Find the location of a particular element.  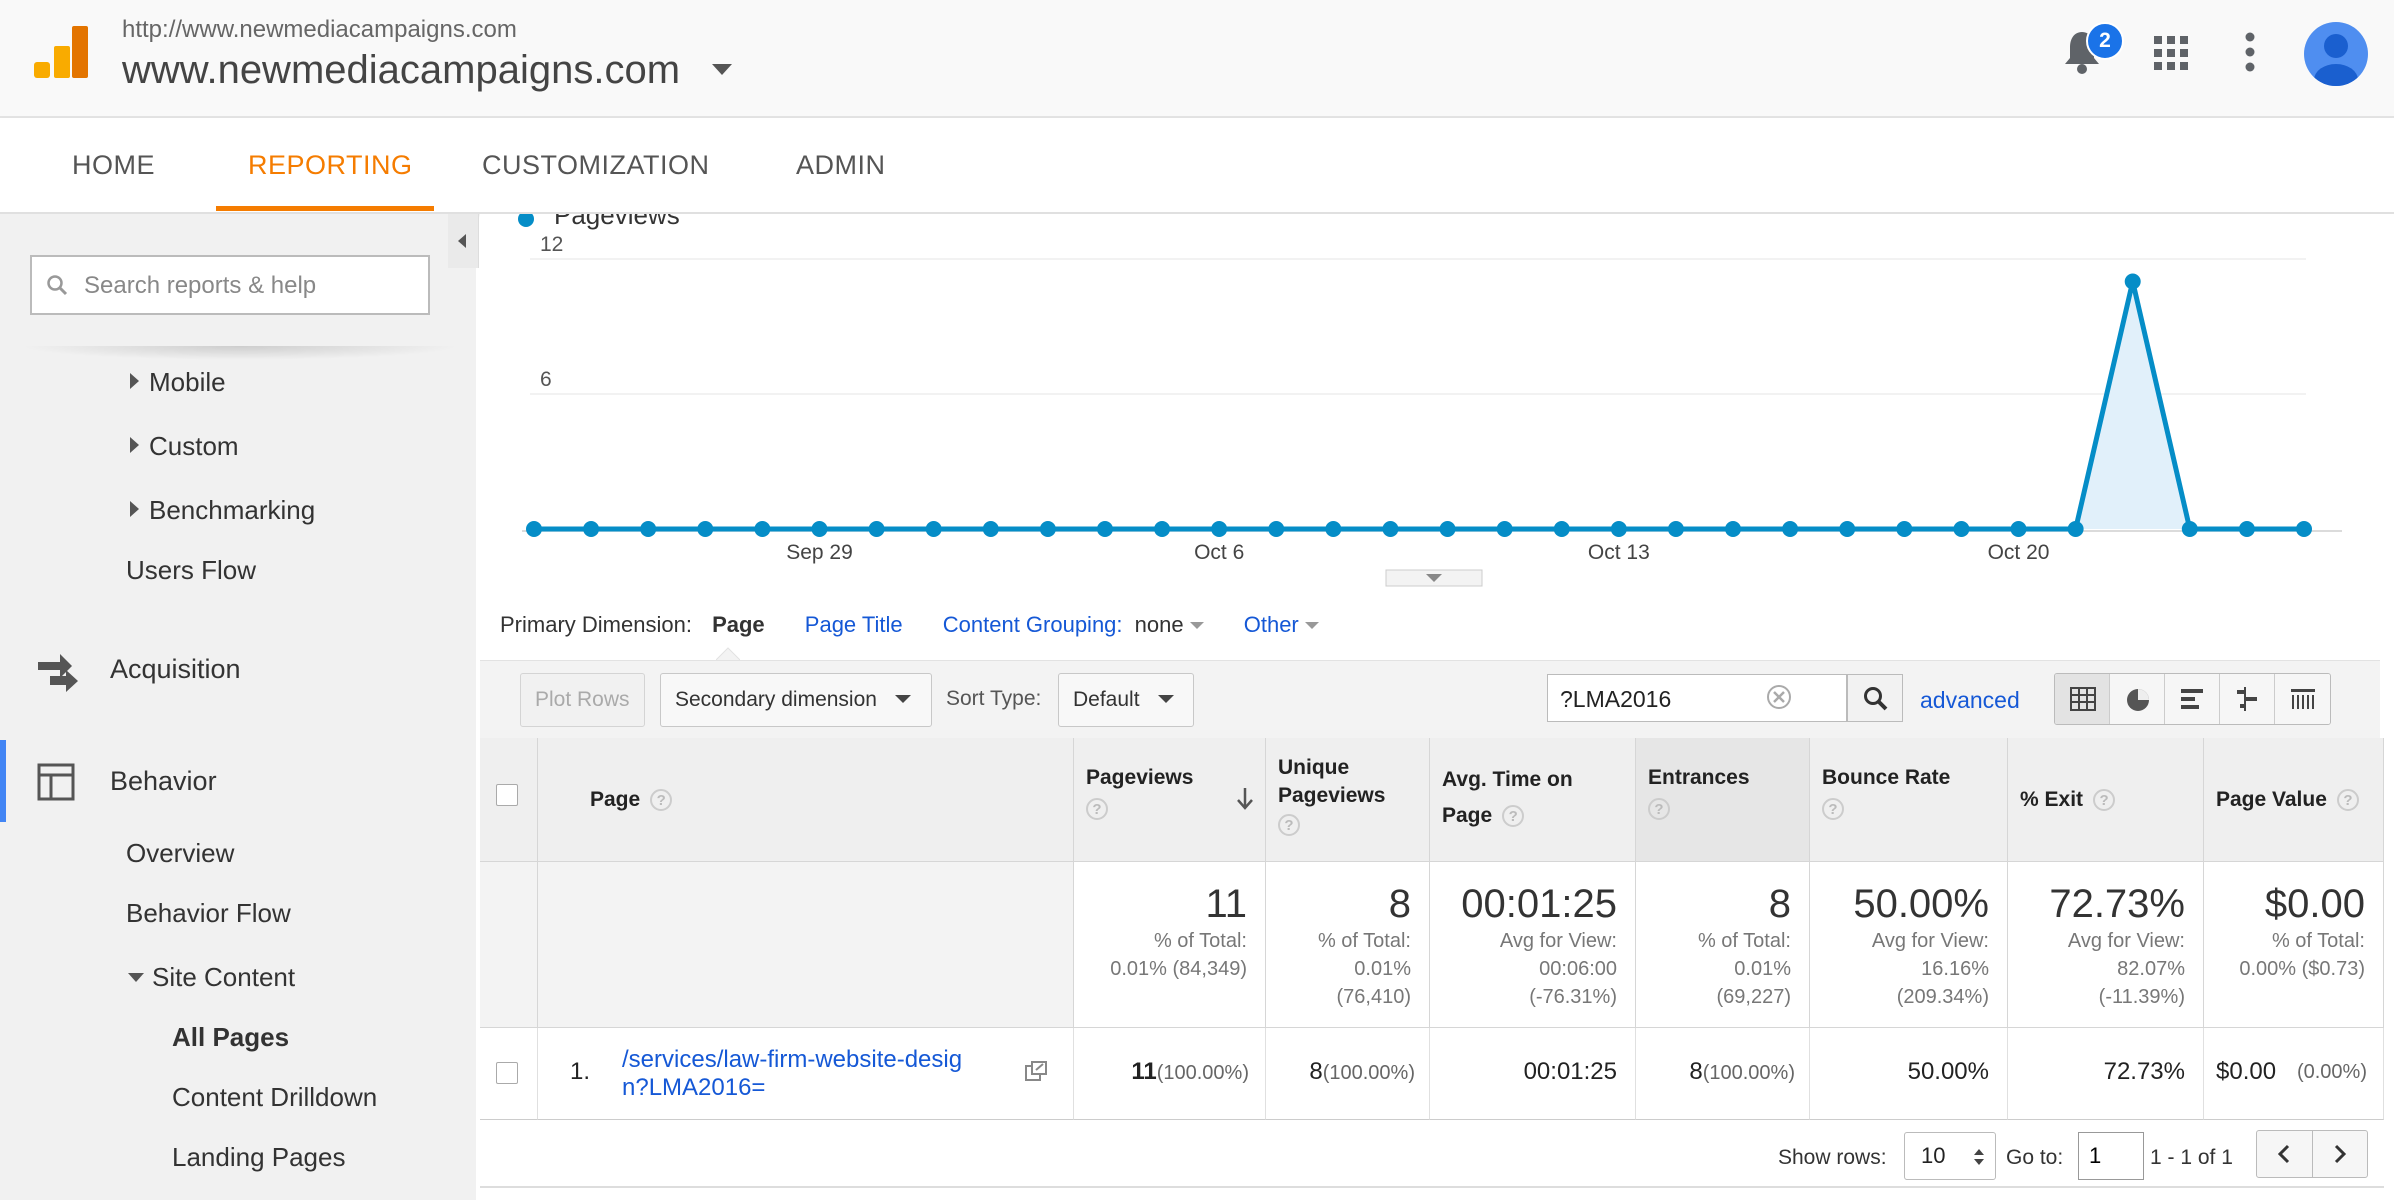

dimension-page-title: Page Title is located at coordinates (854, 624).